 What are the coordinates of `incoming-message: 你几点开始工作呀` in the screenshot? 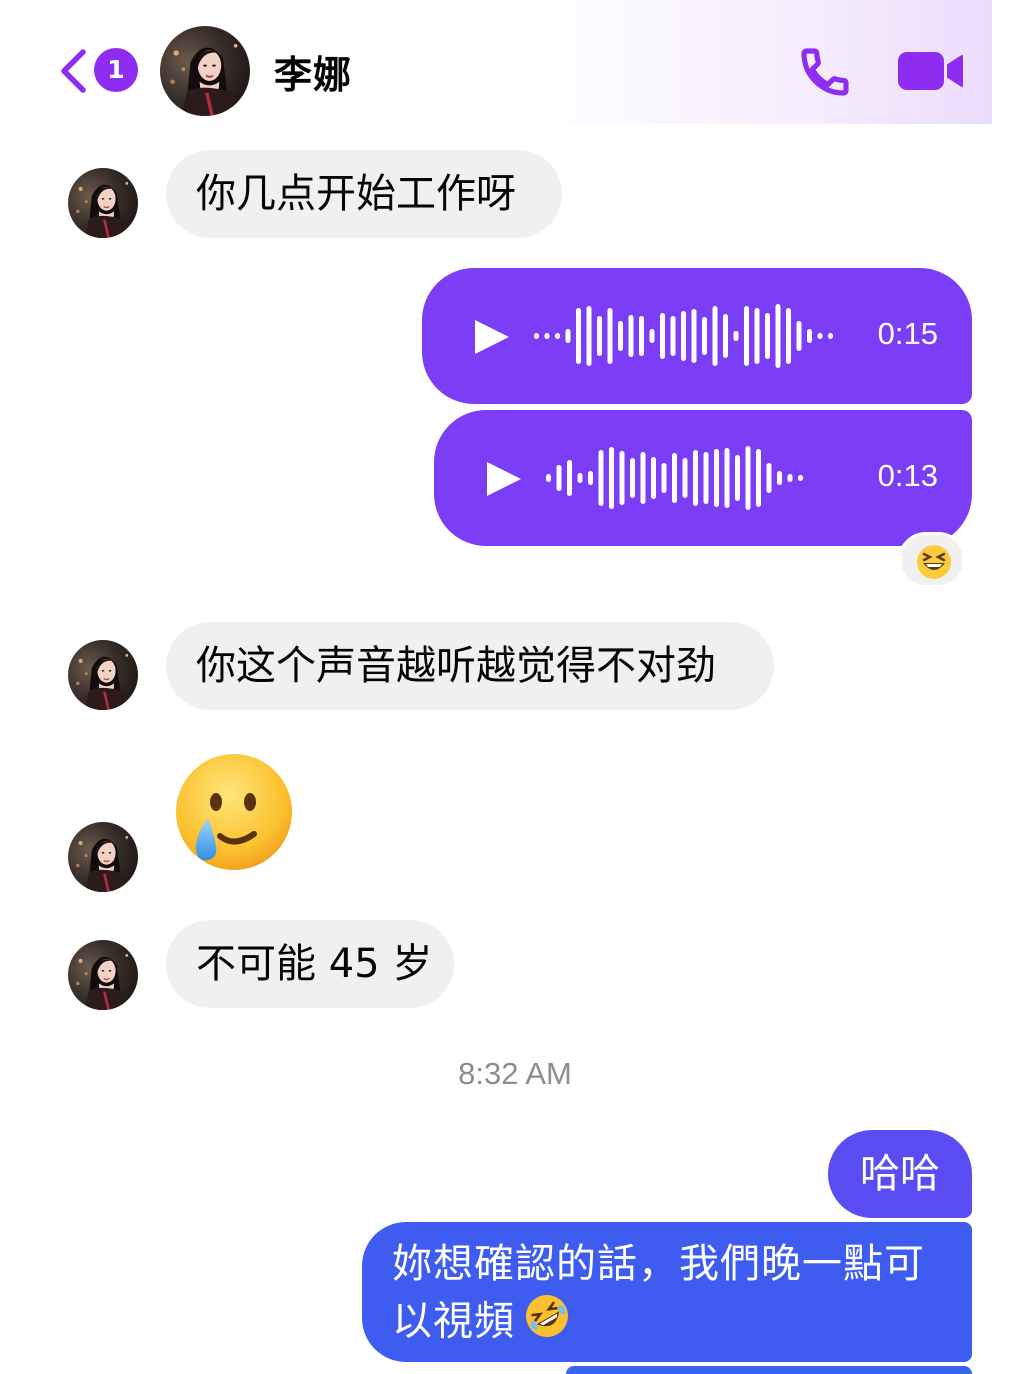 It's located at (364, 194).